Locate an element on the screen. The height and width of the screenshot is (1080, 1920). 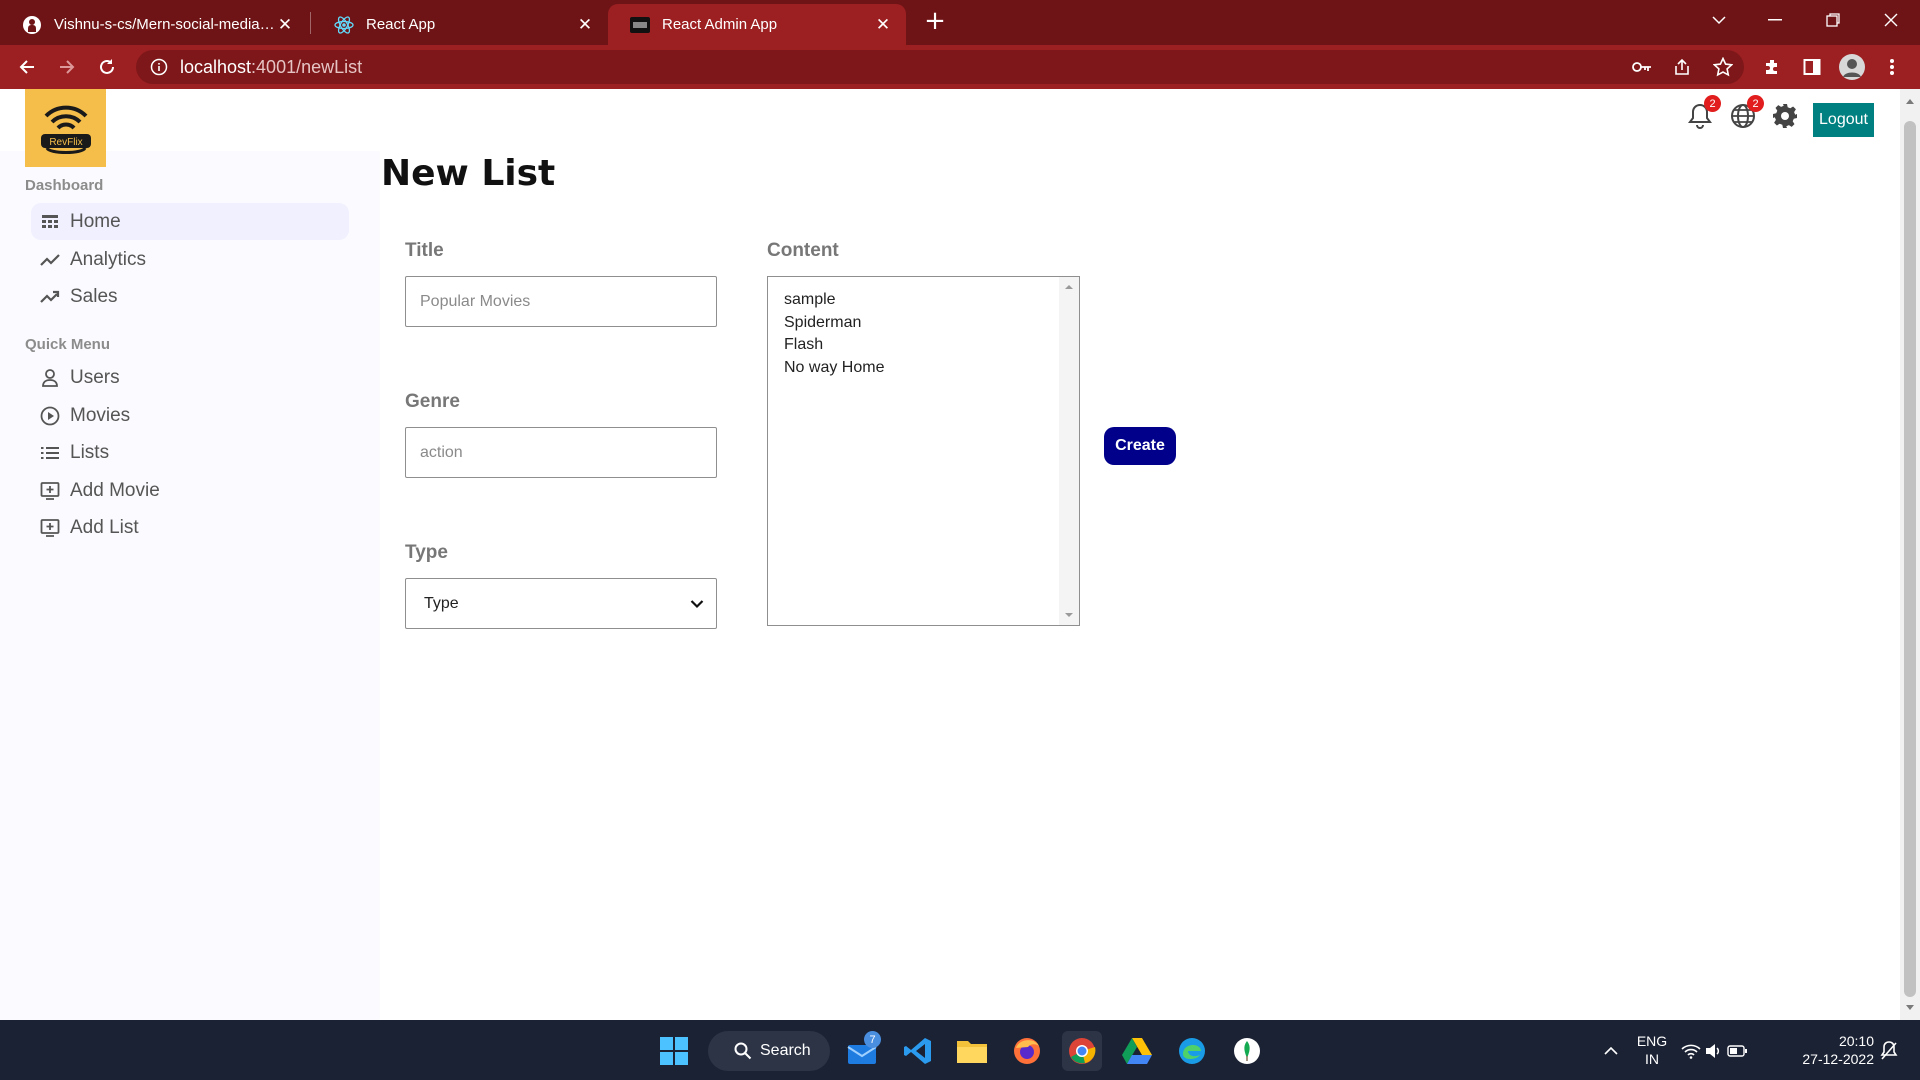
tab-github: Vishnu-s-cs/Mern-social-media-app ✕ is located at coordinates (154, 24).